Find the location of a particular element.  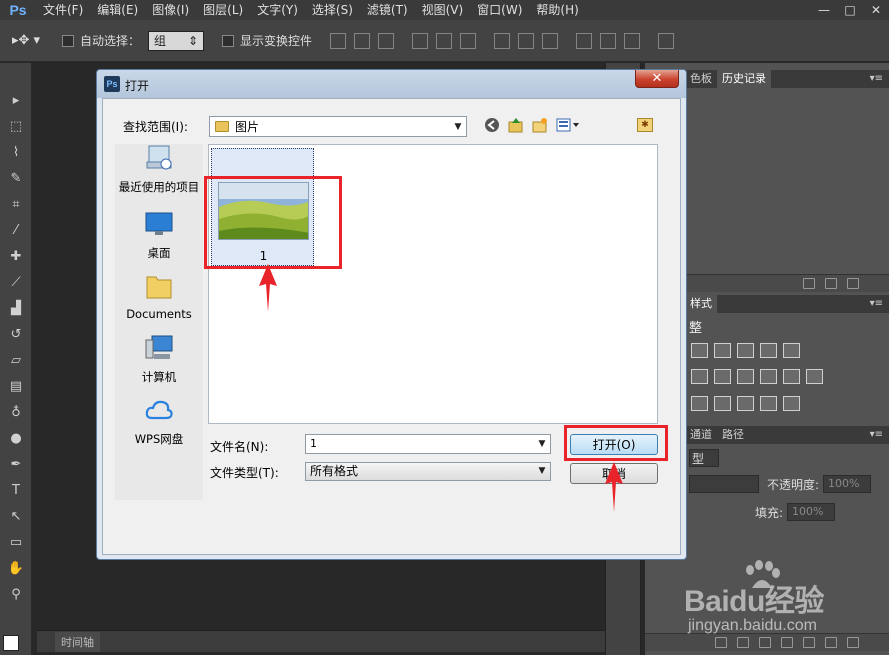

opacity-field: 100% is located at coordinates (847, 484).